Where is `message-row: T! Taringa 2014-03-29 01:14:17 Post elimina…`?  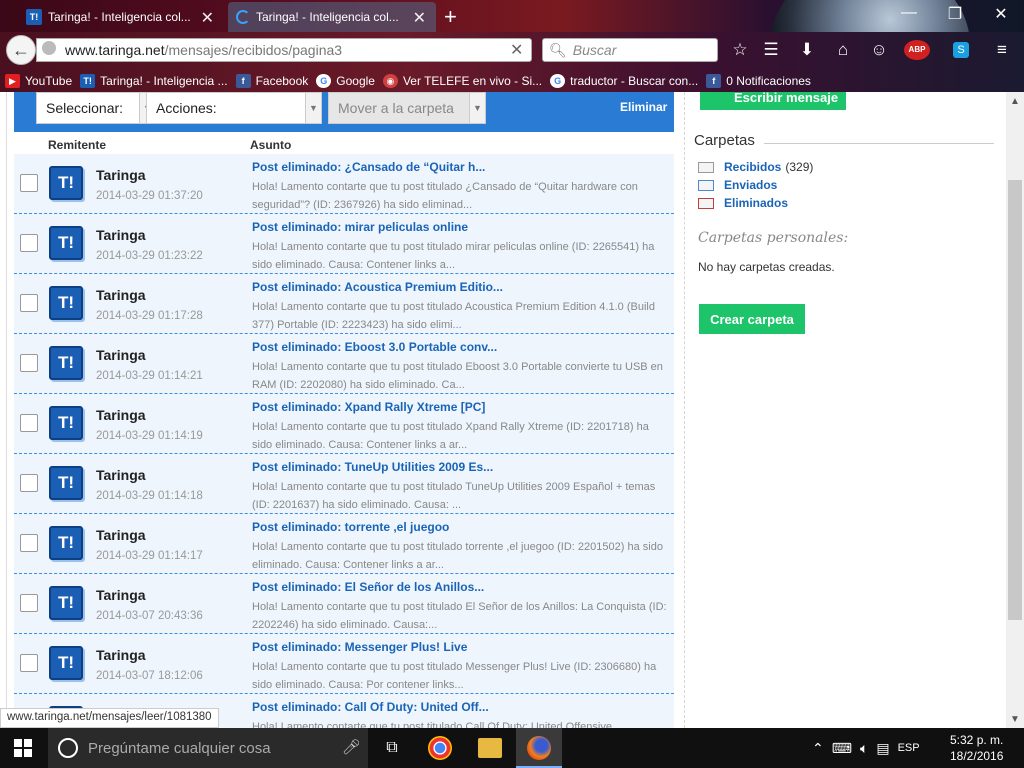 message-row: T! Taringa 2014-03-29 01:14:17 Post elimina… is located at coordinates (344, 544).